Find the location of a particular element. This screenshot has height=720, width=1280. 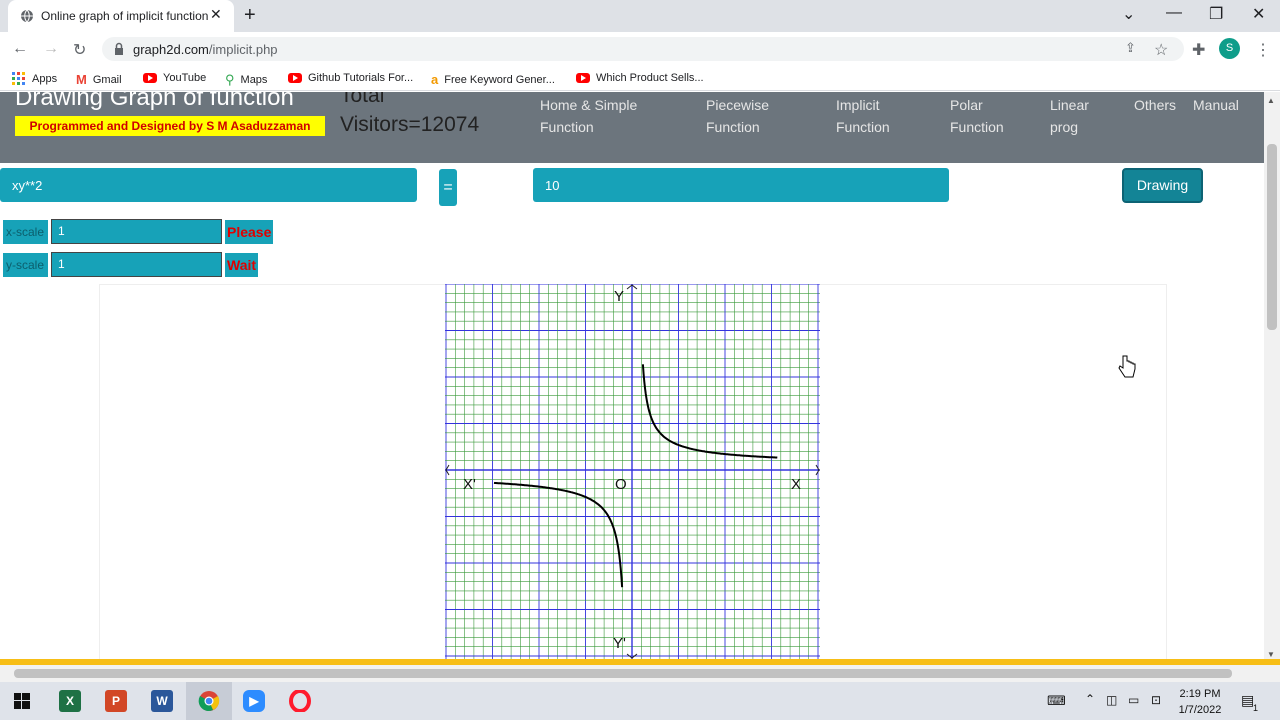

vertical-scroll-thumb is located at coordinates (1272, 237).